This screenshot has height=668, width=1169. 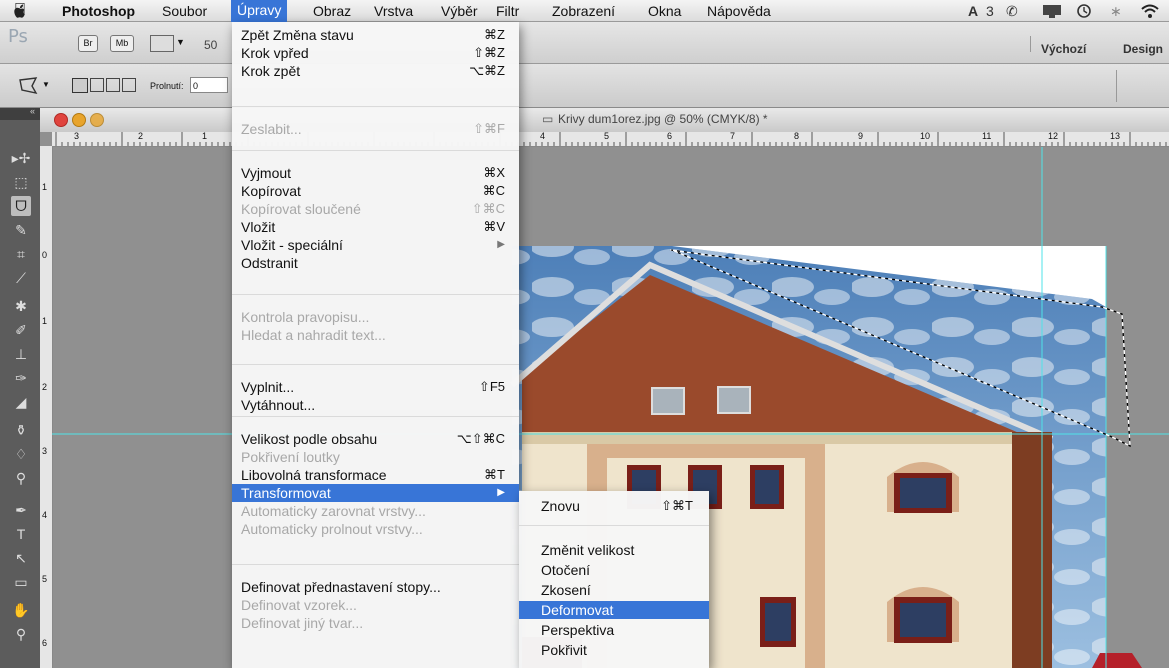 I want to click on feather-input: 0, so click(x=209, y=85).